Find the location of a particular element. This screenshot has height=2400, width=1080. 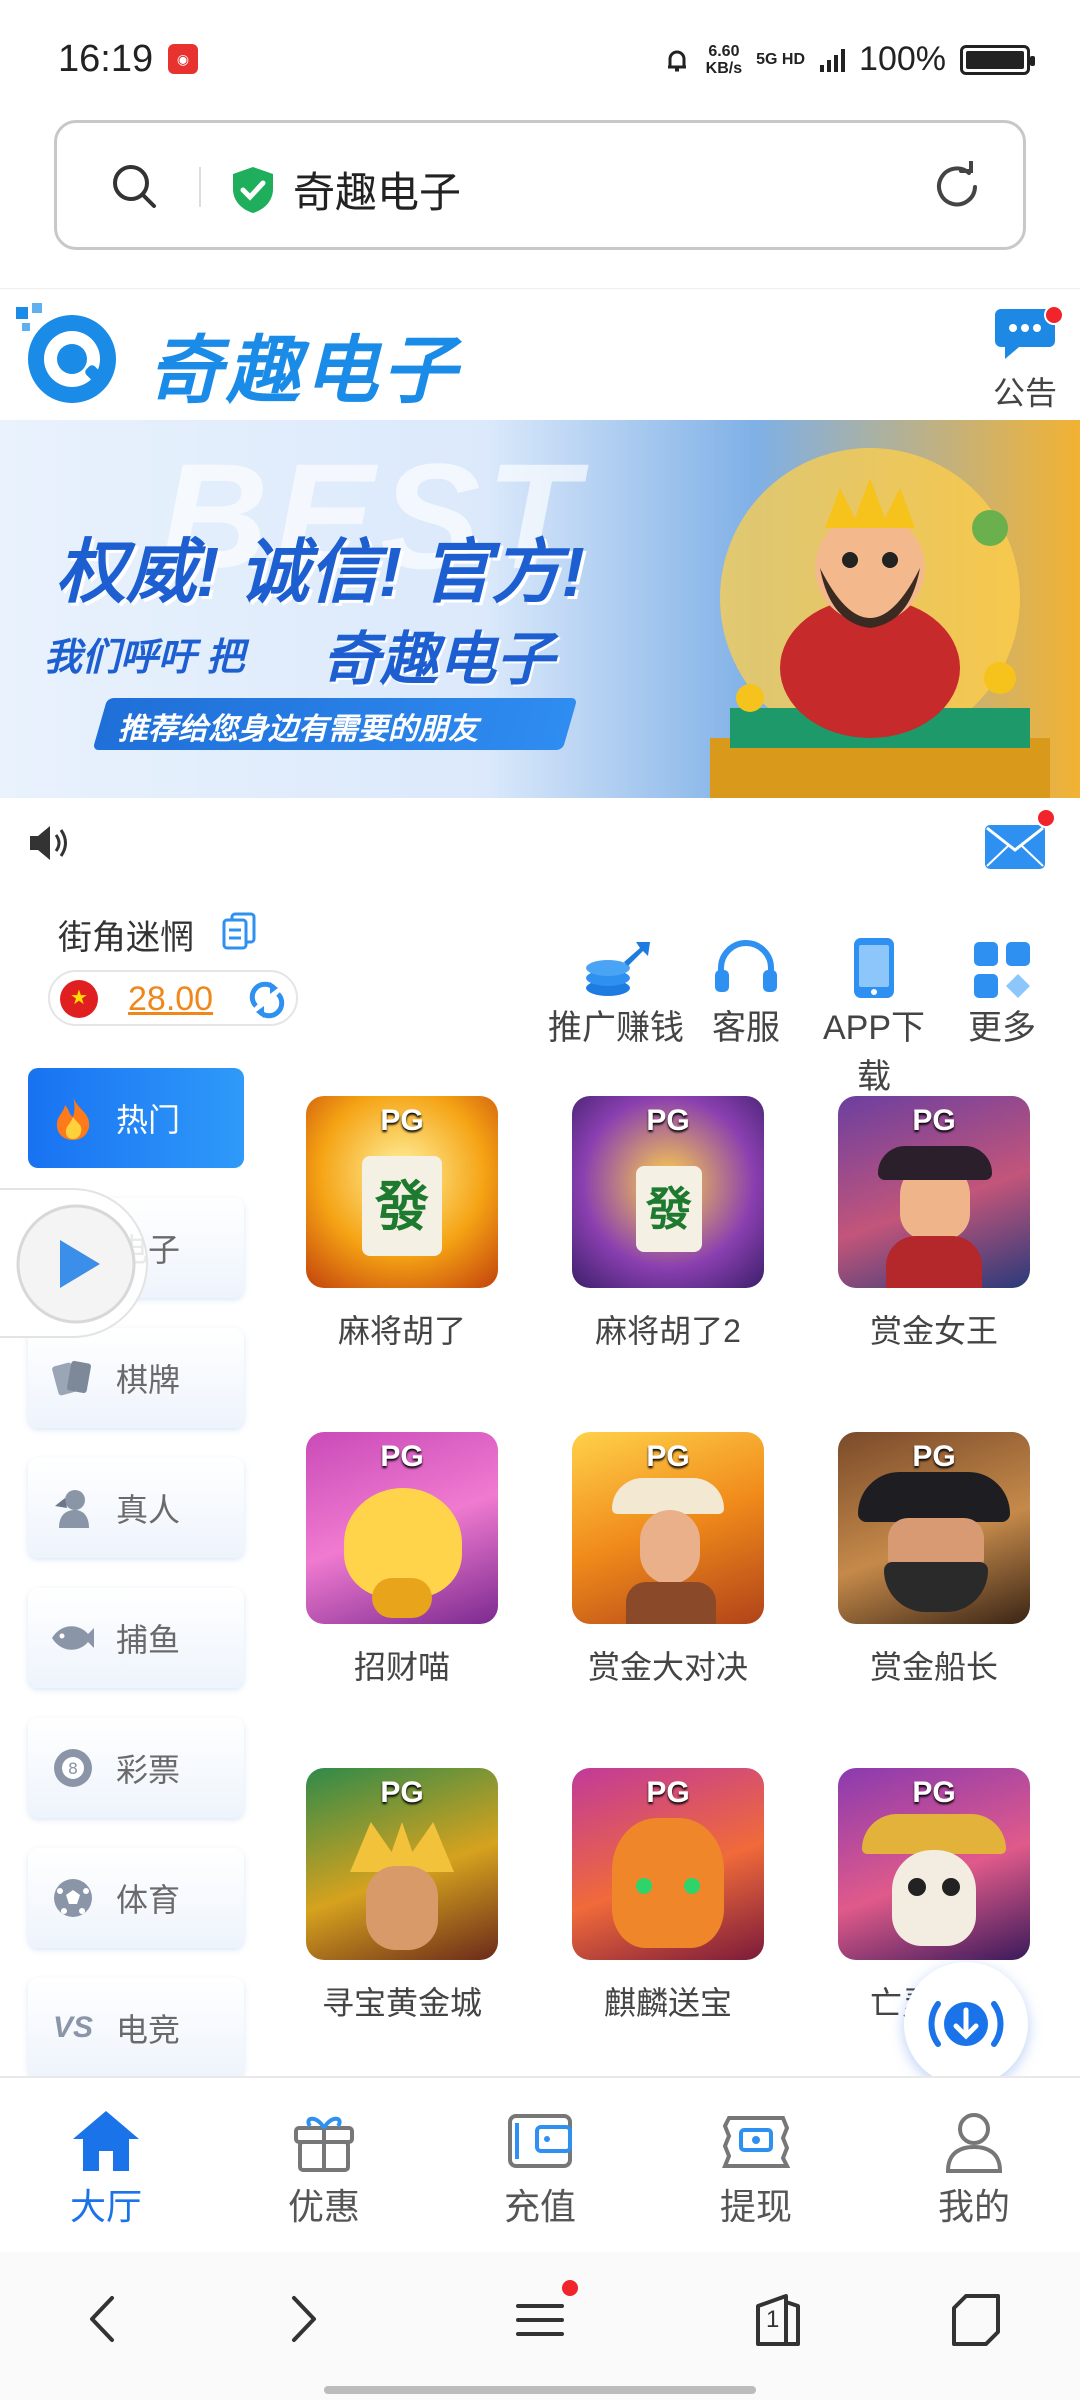

menu-button is located at coordinates (545, 2314).